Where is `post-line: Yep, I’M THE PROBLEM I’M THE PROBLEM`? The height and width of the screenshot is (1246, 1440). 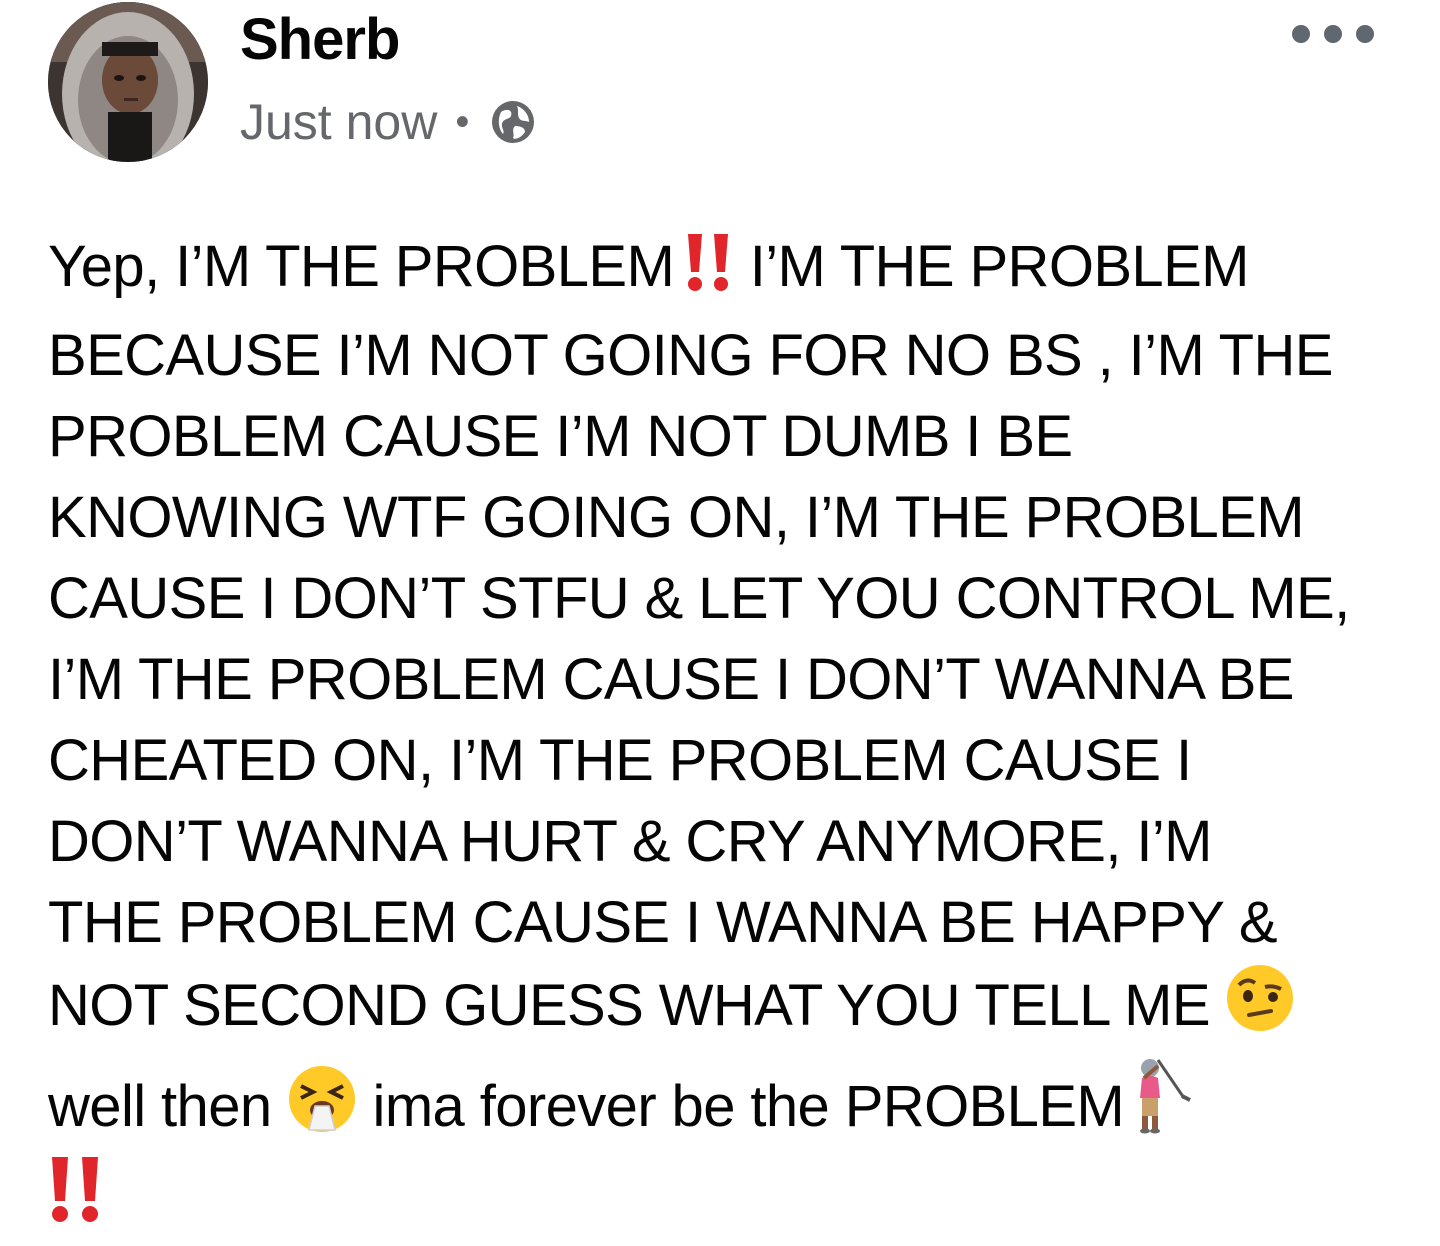 post-line: Yep, I’M THE PROBLEM I’M THE PROBLEM is located at coordinates (728, 270).